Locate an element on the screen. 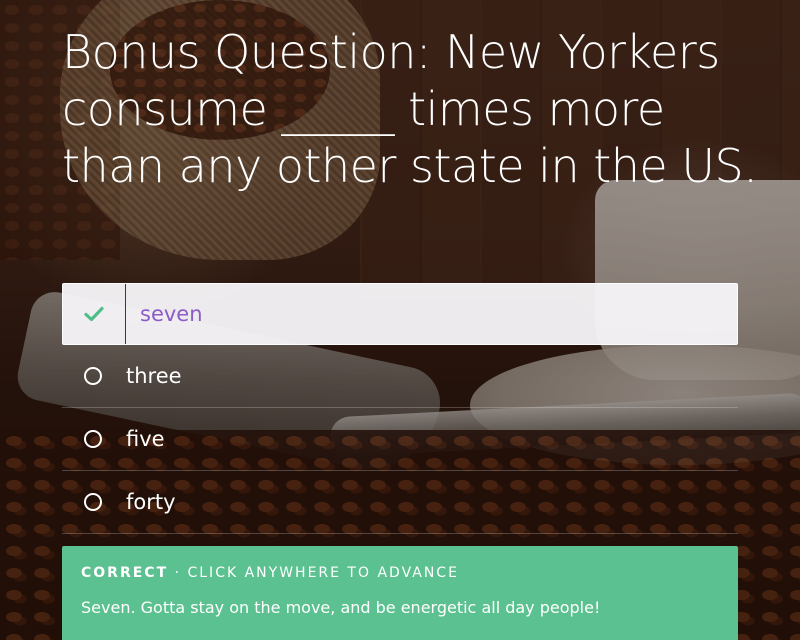  answer-option-seven: seven is located at coordinates (400, 314).